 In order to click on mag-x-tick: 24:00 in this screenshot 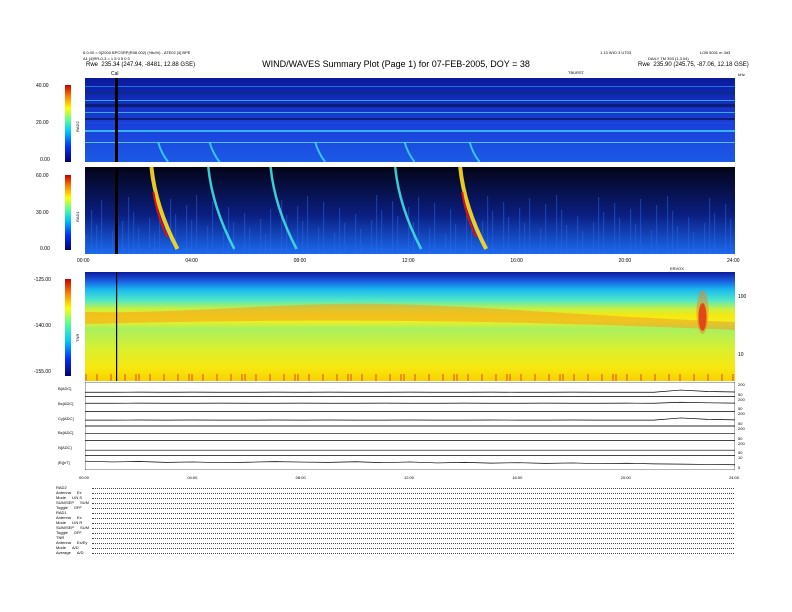, I will do `click(734, 477)`.